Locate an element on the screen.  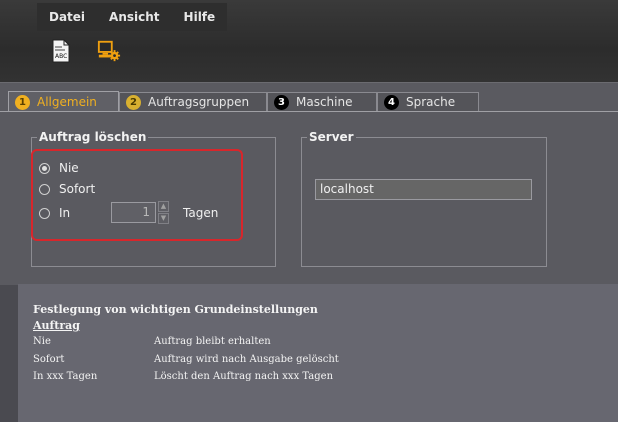
help-term: Nie is located at coordinates (42, 341).